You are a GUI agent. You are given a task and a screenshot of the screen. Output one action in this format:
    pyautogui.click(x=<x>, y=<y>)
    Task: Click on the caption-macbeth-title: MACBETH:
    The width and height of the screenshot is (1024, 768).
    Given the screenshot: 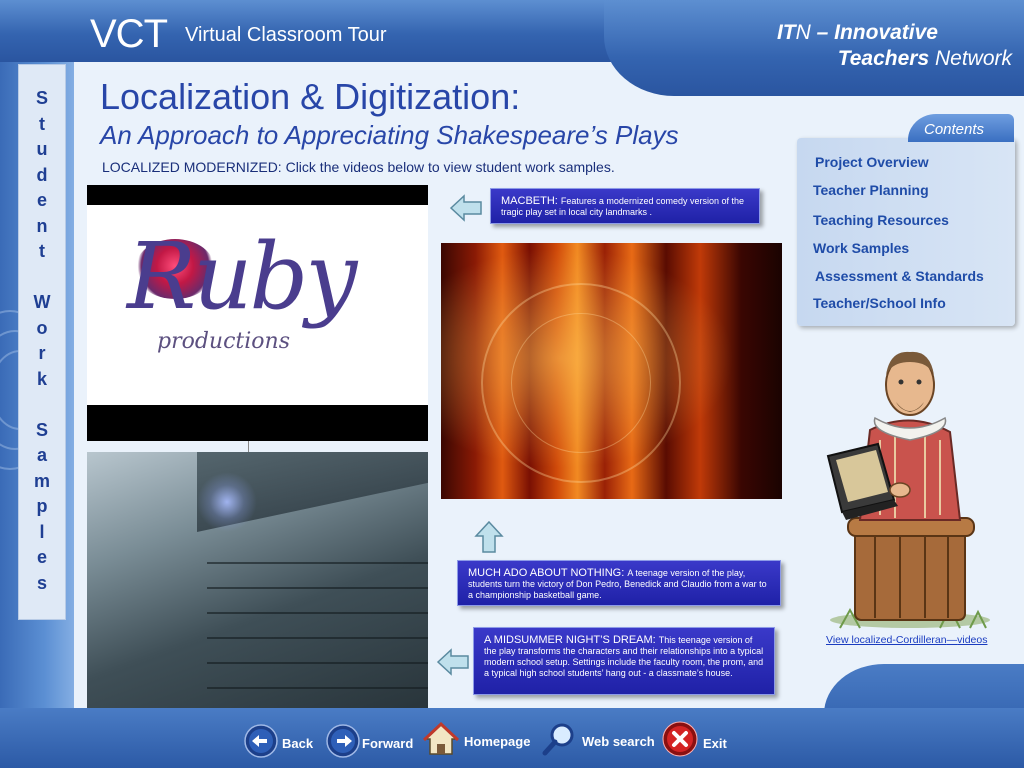 What is the action you would take?
    pyautogui.click(x=531, y=201)
    